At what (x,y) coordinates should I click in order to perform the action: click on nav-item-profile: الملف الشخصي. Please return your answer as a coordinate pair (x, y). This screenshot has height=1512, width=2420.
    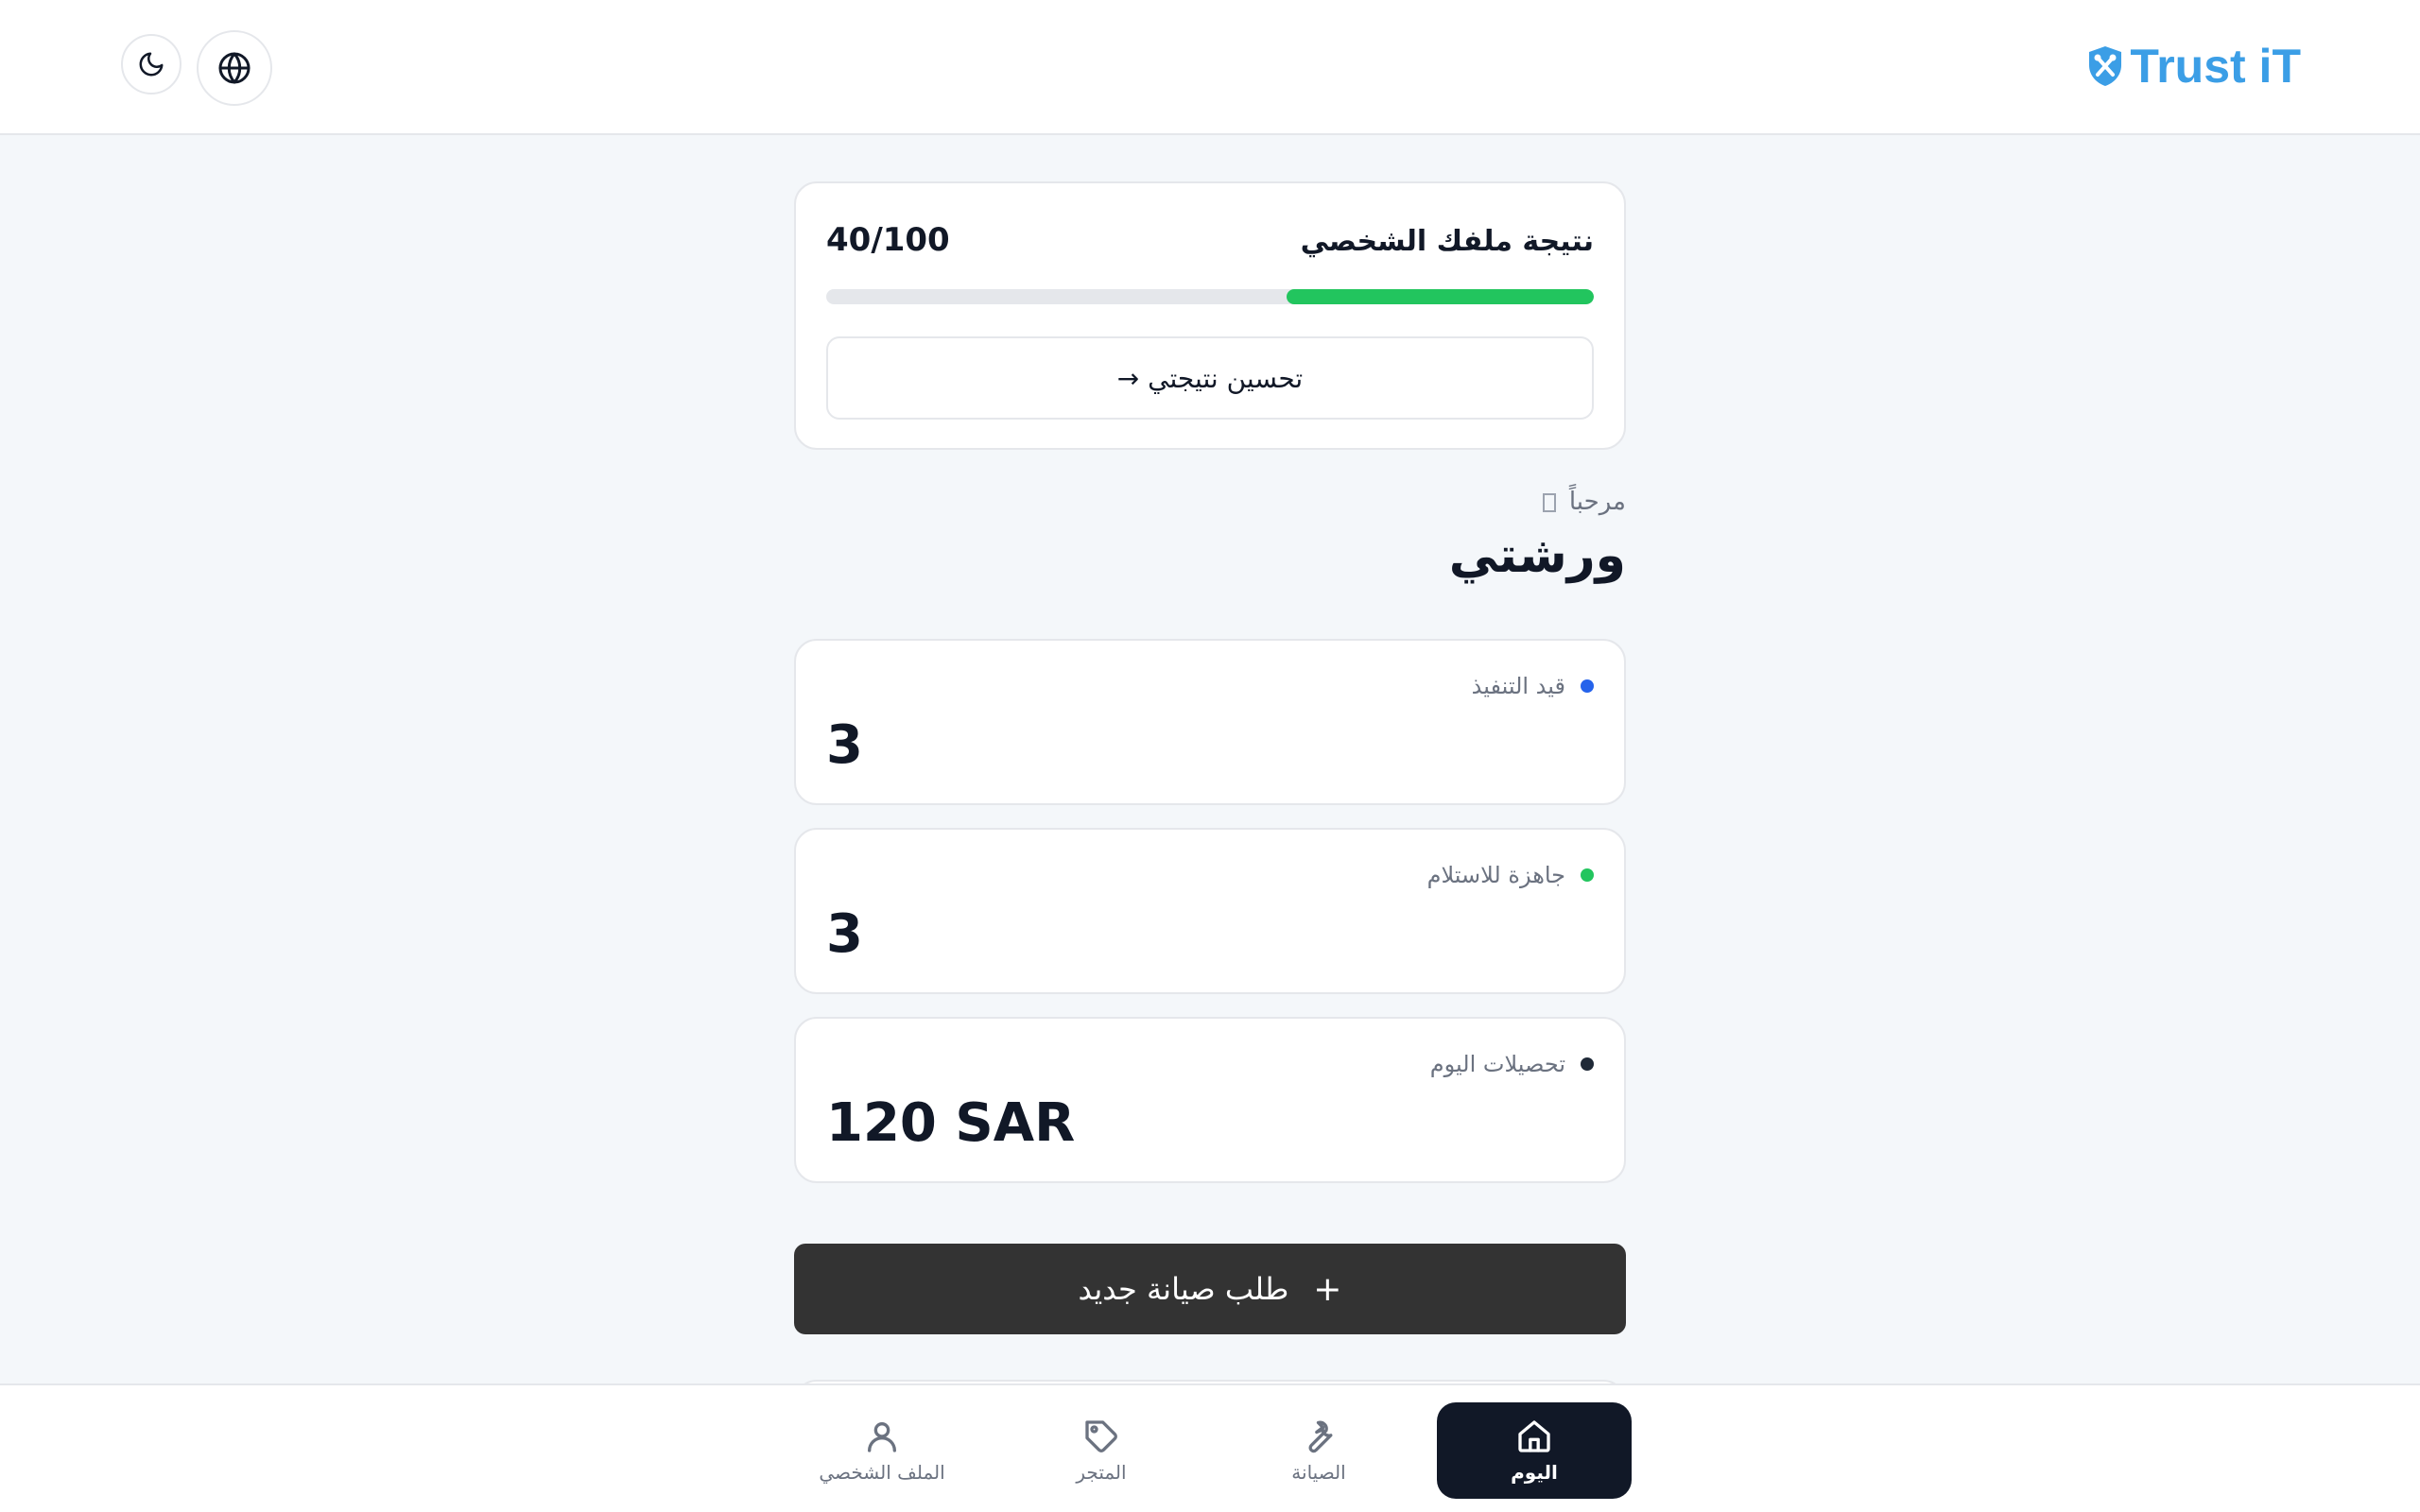
    Looking at the image, I should click on (882, 1450).